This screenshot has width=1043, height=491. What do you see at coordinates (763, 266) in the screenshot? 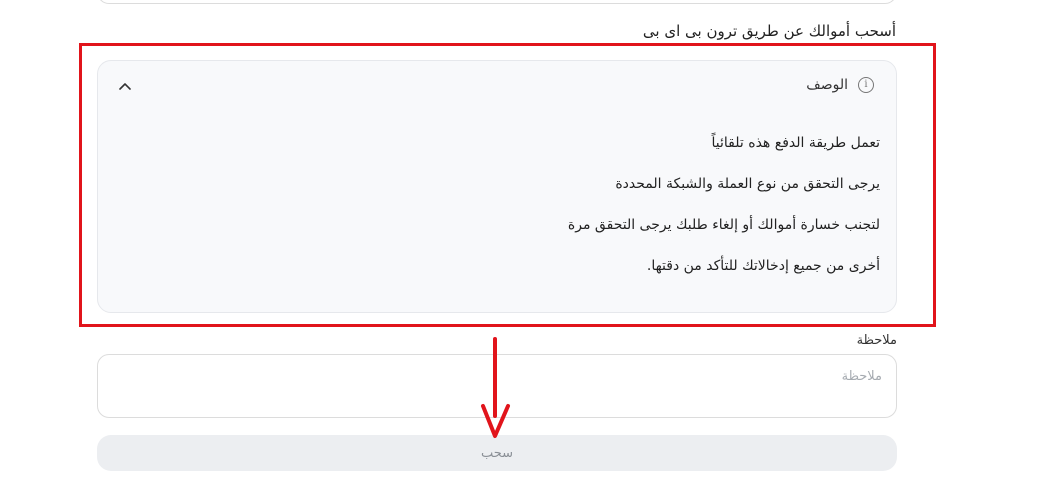
I see `description-line: أخرى من جميع إدخالاتك للتأكد من دقتها.` at bounding box center [763, 266].